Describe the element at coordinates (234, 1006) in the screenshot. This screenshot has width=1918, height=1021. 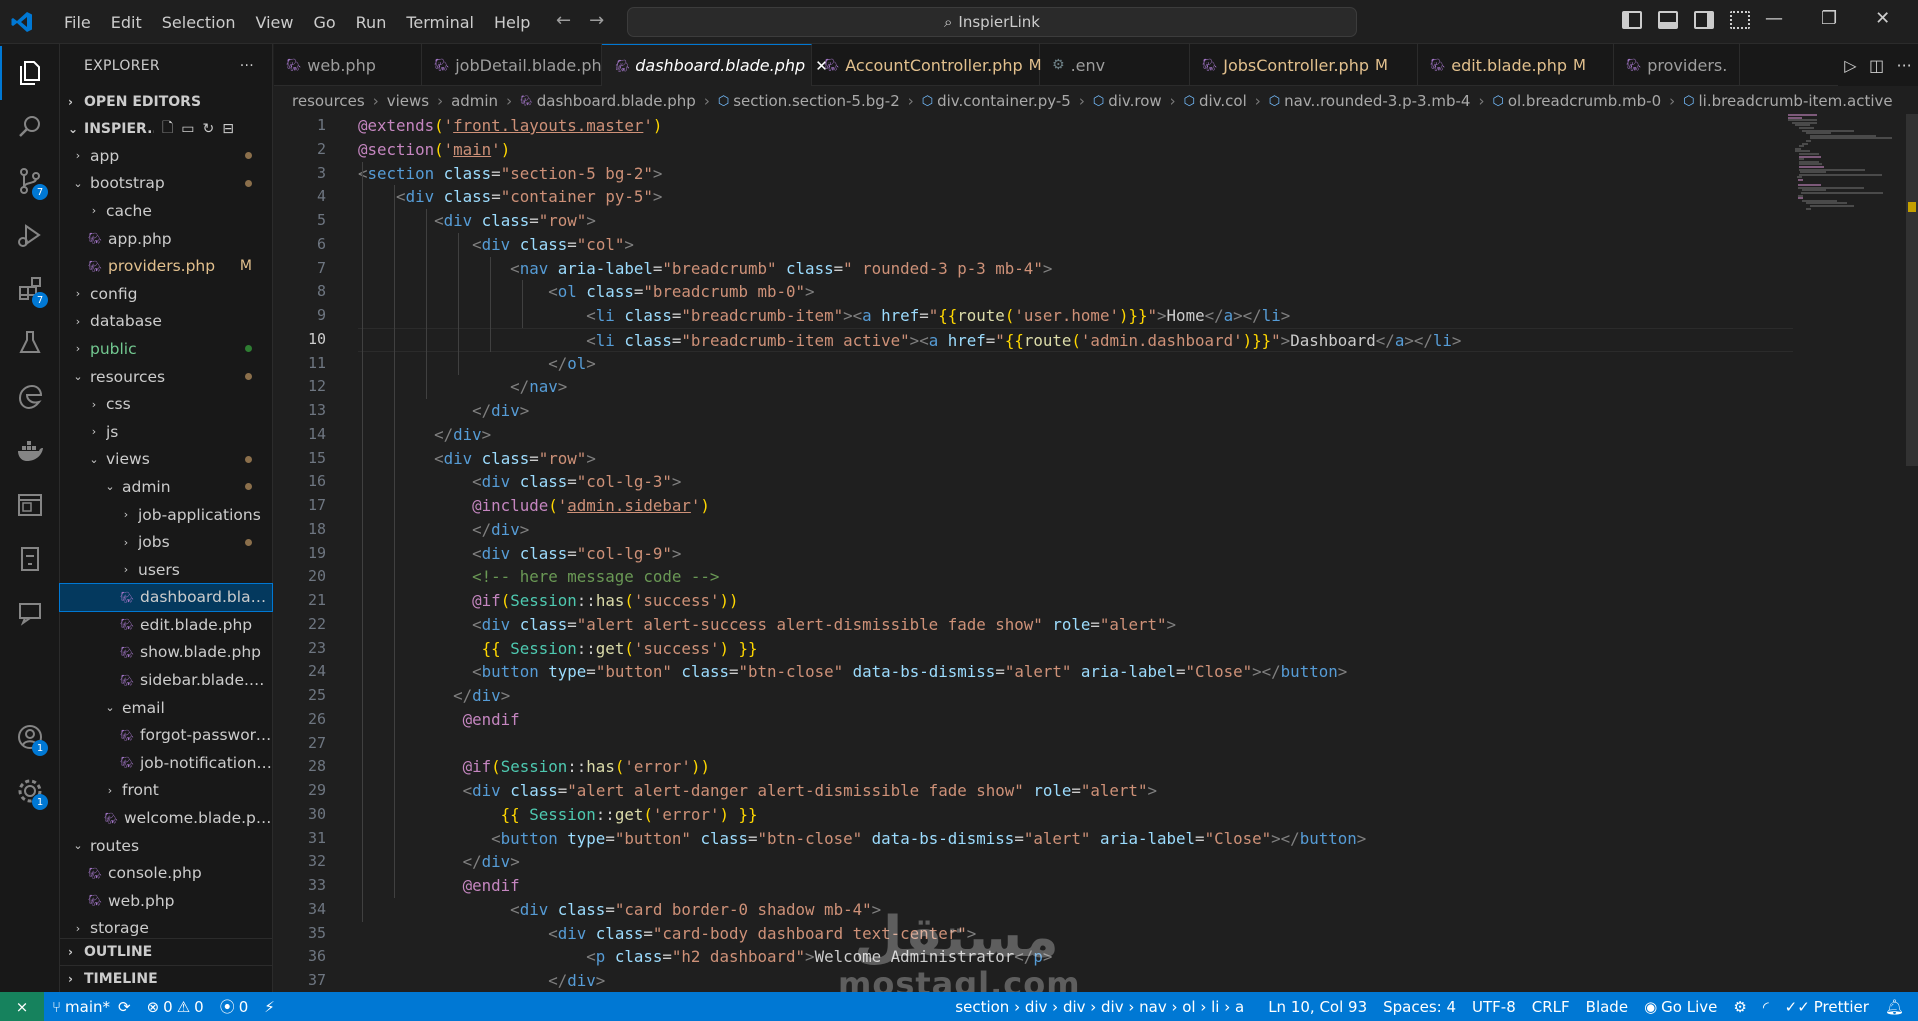
I see `ports-indicator: ⦿ 0` at that location.